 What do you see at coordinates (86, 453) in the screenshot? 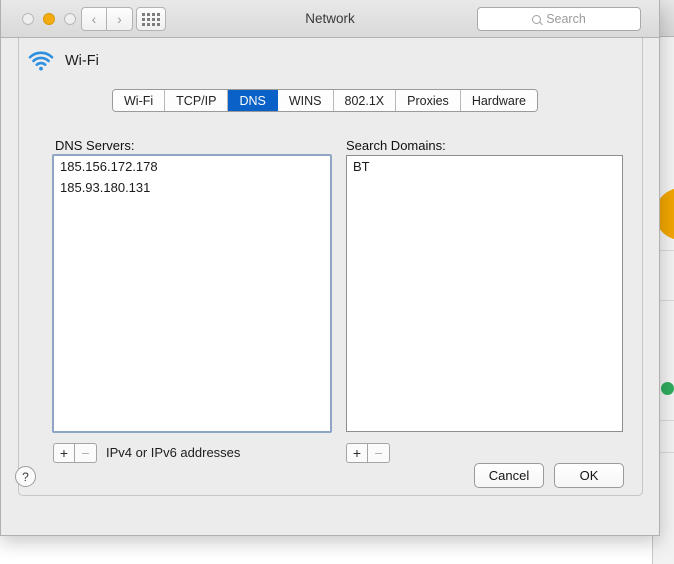
I see `remove-dns-server-button: −` at bounding box center [86, 453].